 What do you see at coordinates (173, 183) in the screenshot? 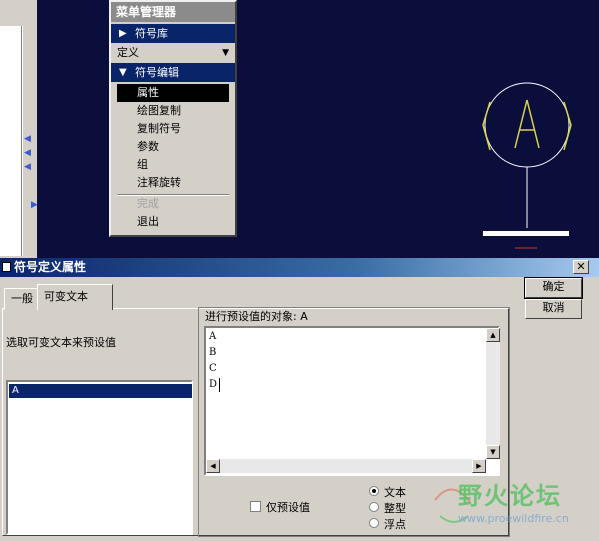
I see `menu-item-note-rotate: 注释旋转` at bounding box center [173, 183].